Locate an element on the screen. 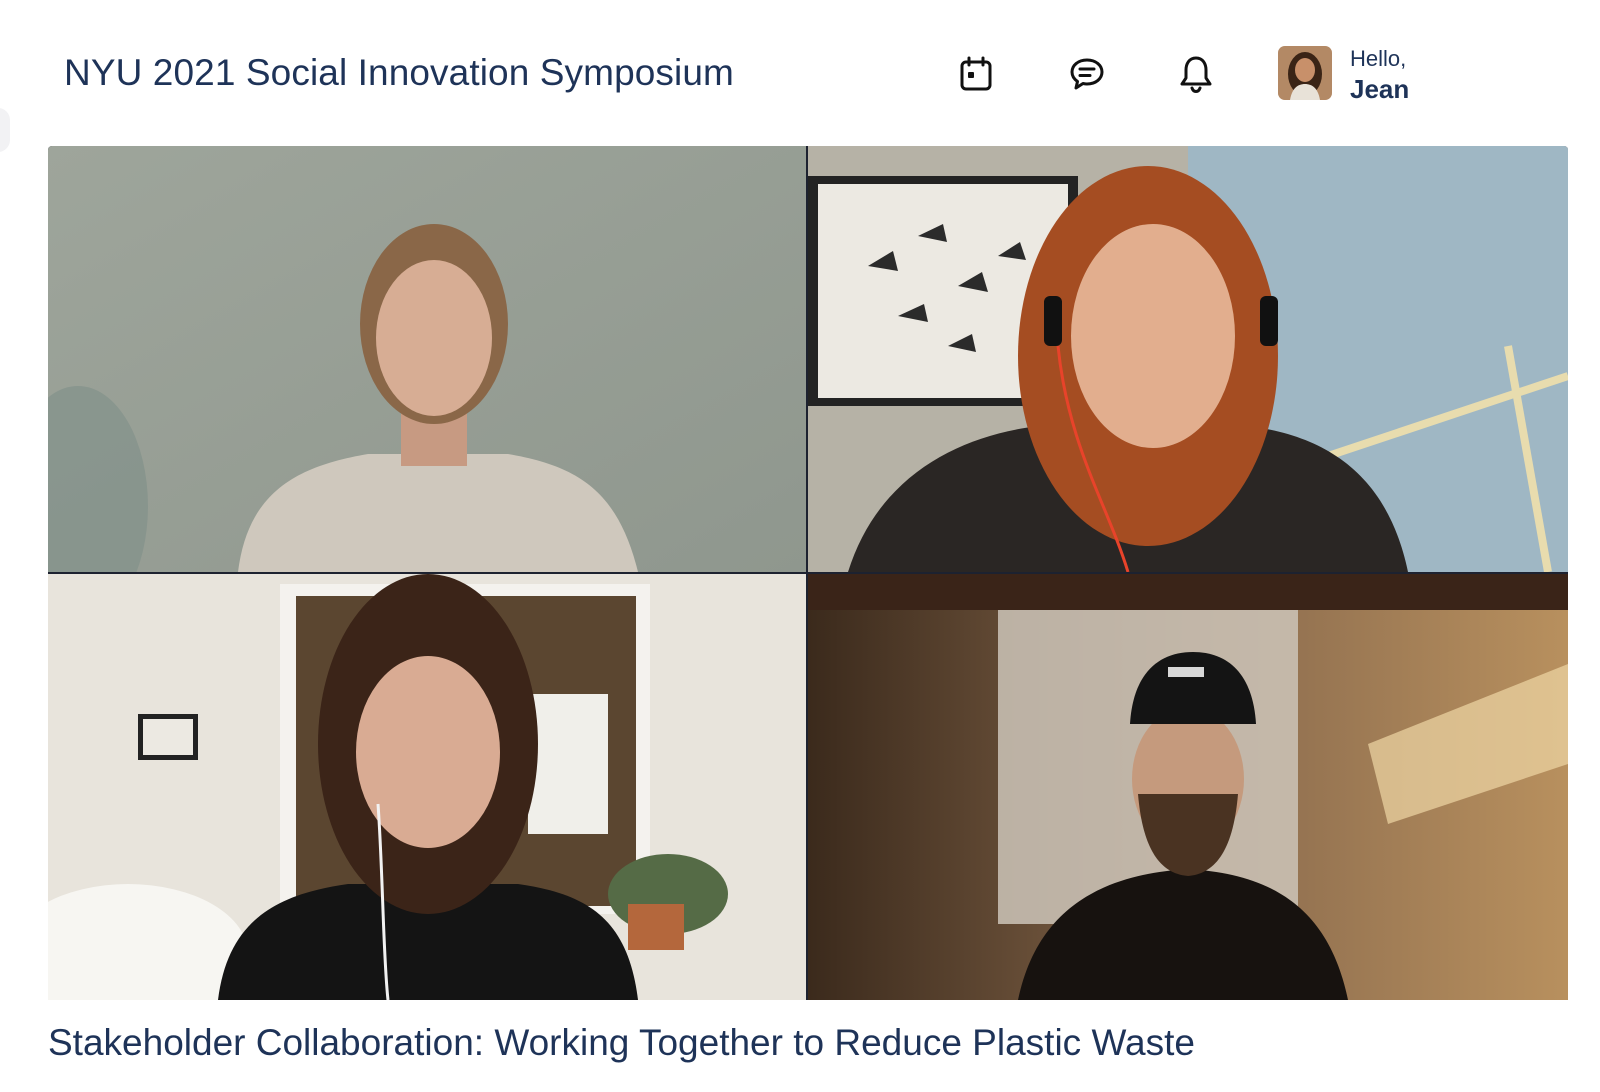 The image size is (1600, 1092). calendar-button is located at coordinates (976, 74).